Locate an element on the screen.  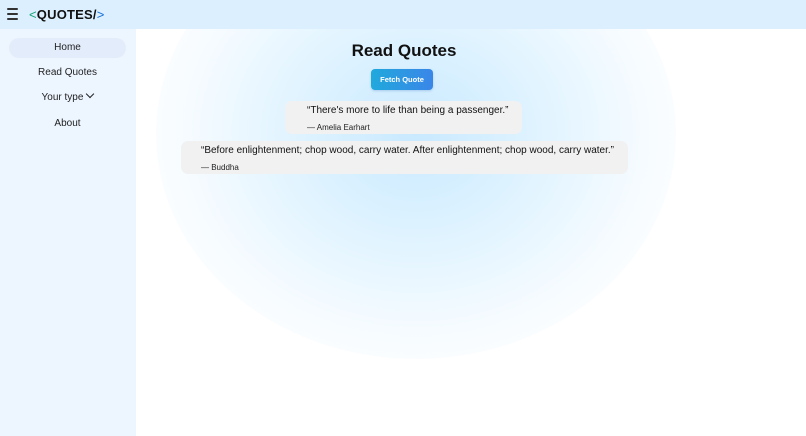
app-logo: <QUOTES/> is located at coordinates (67, 14).